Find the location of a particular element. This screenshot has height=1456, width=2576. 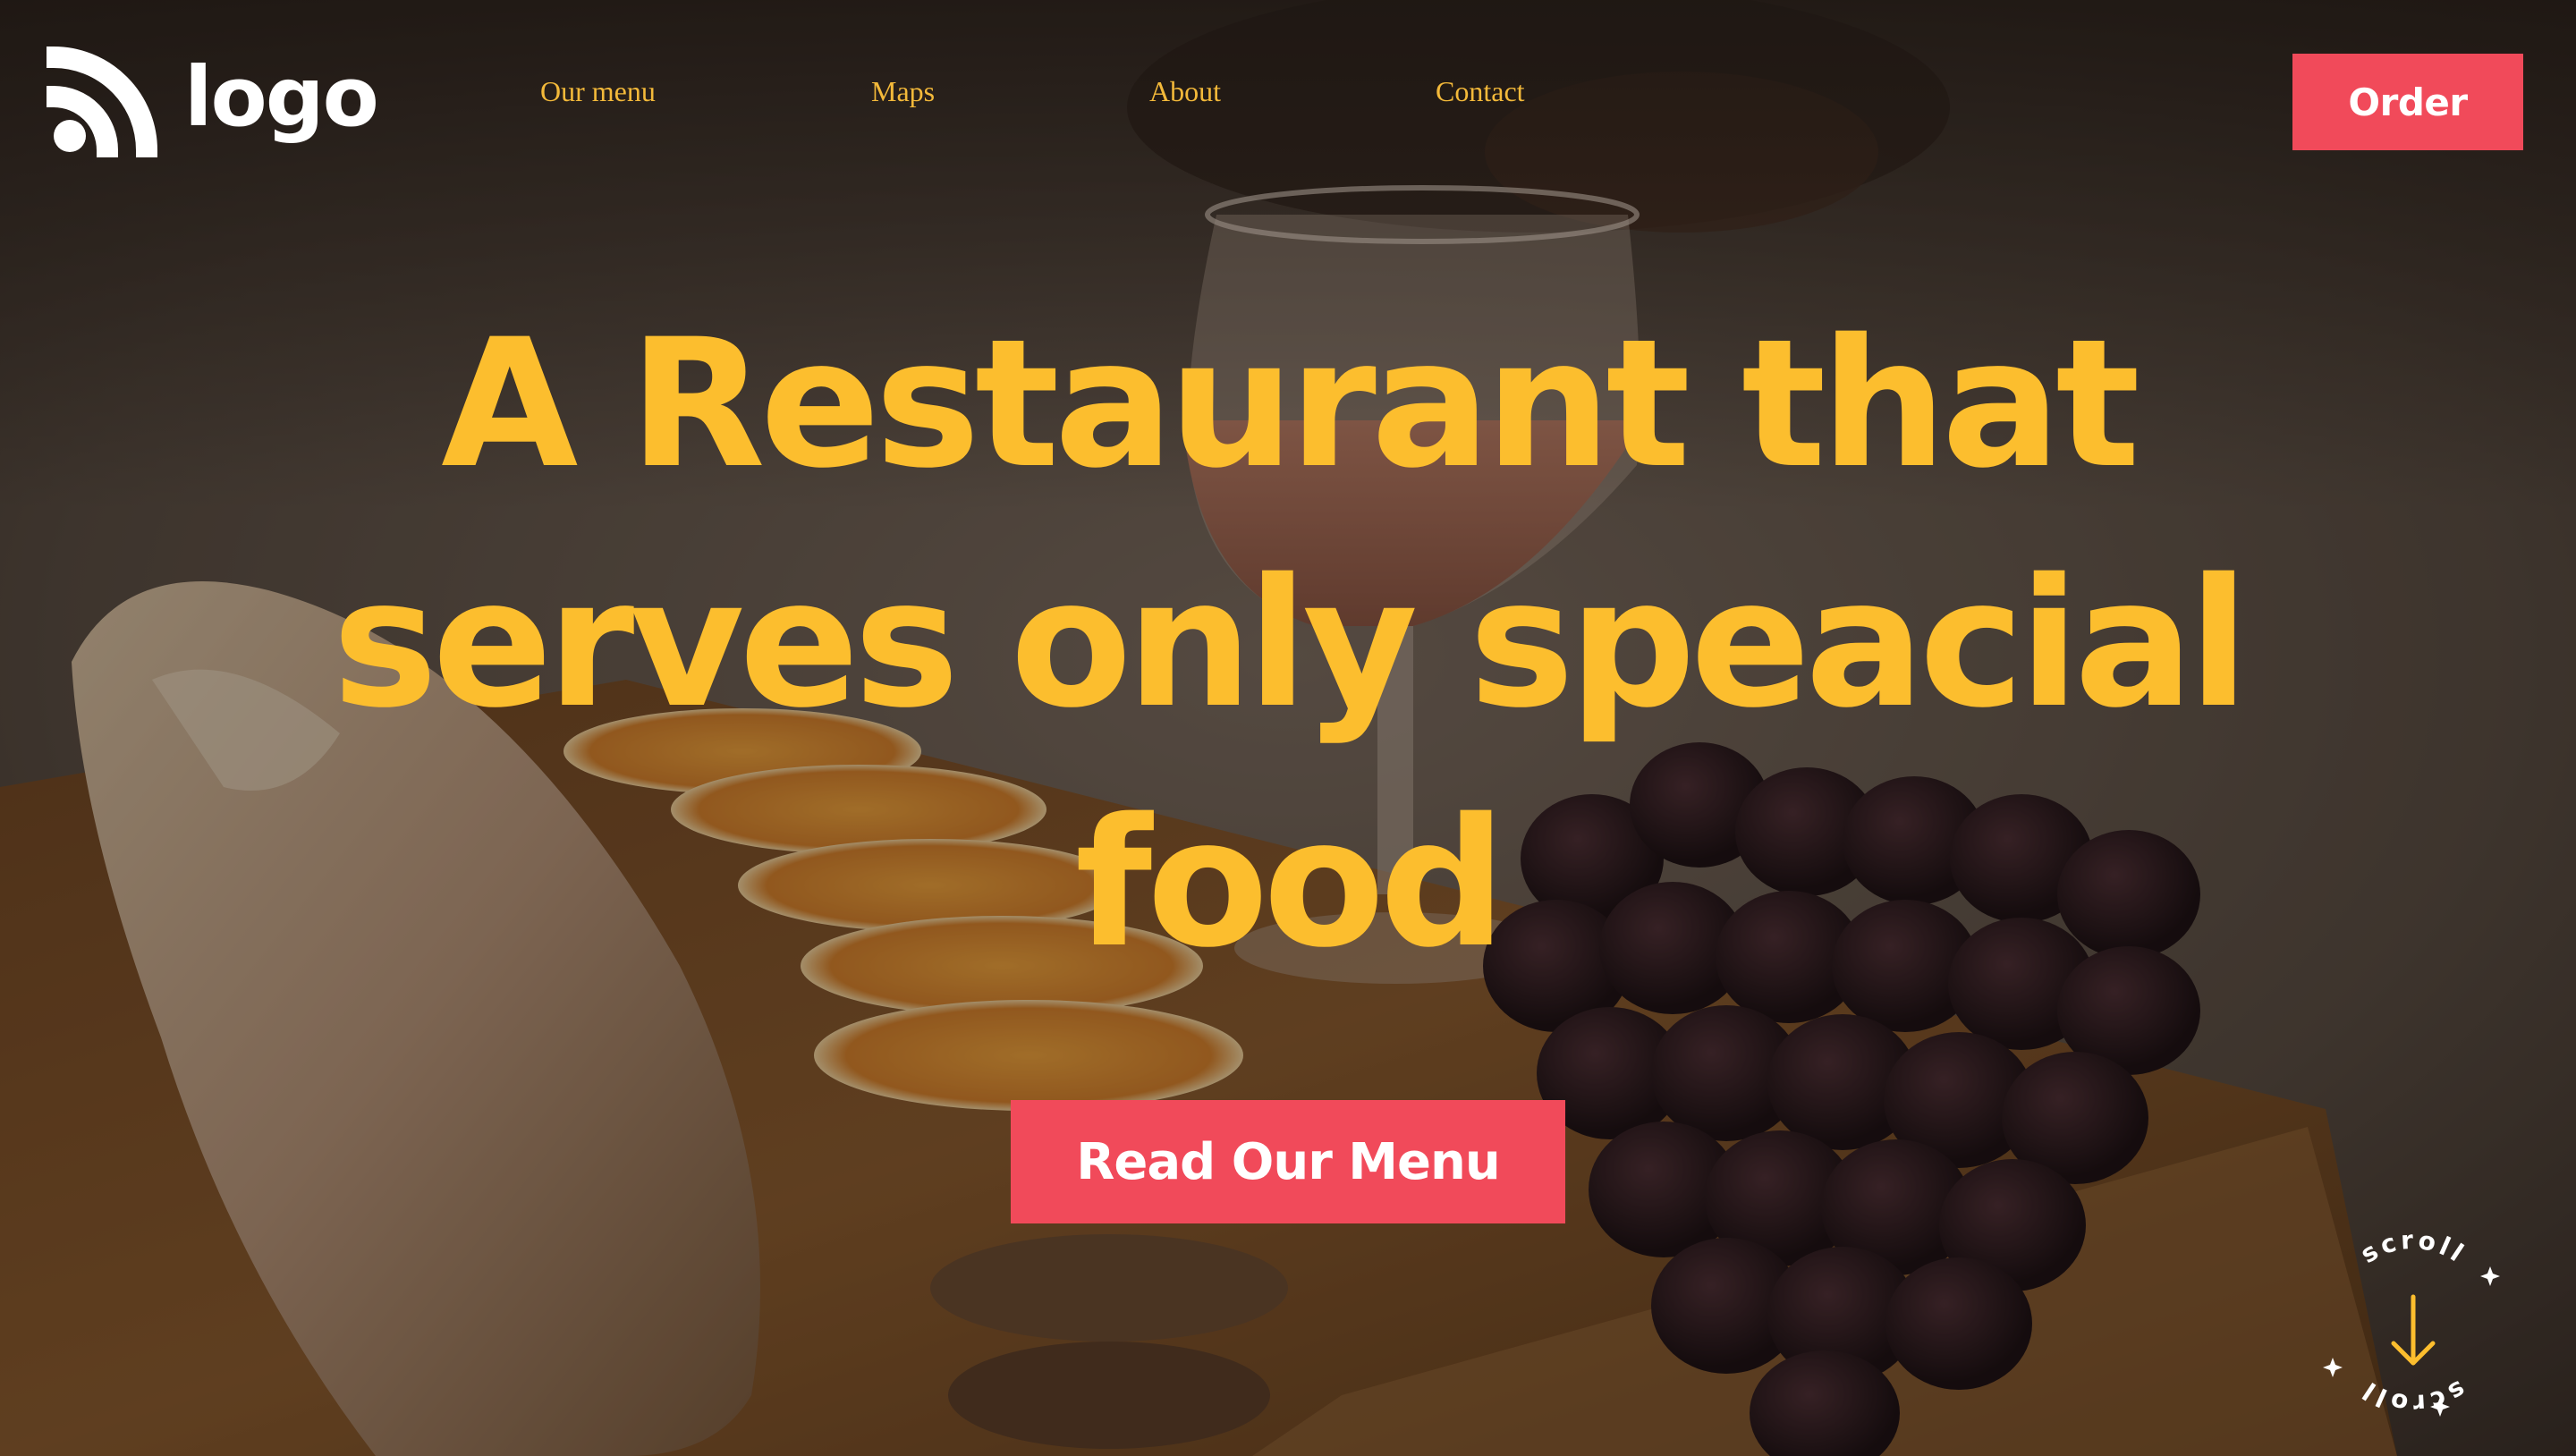

signal-arcs-icon is located at coordinates (102, 102).